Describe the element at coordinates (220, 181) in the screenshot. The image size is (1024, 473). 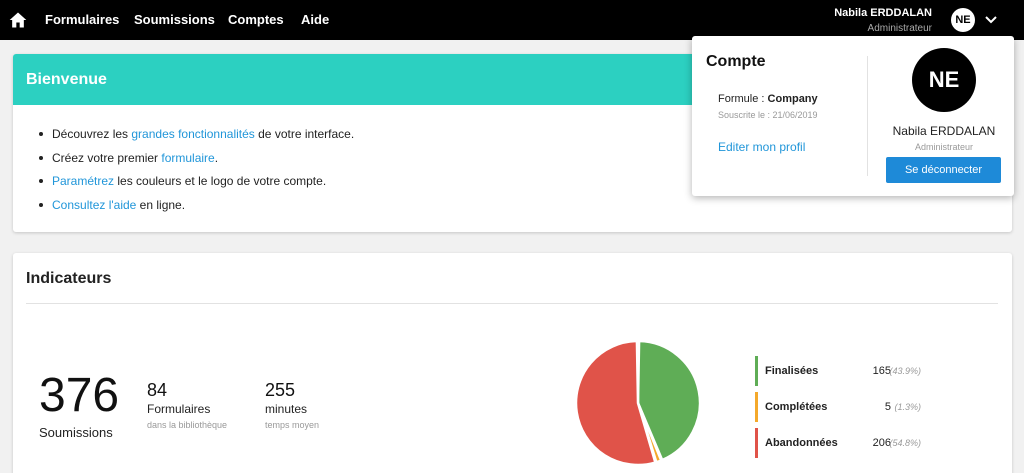
I see `welcome-item-text: les couleurs et le logo de votre compte.` at that location.